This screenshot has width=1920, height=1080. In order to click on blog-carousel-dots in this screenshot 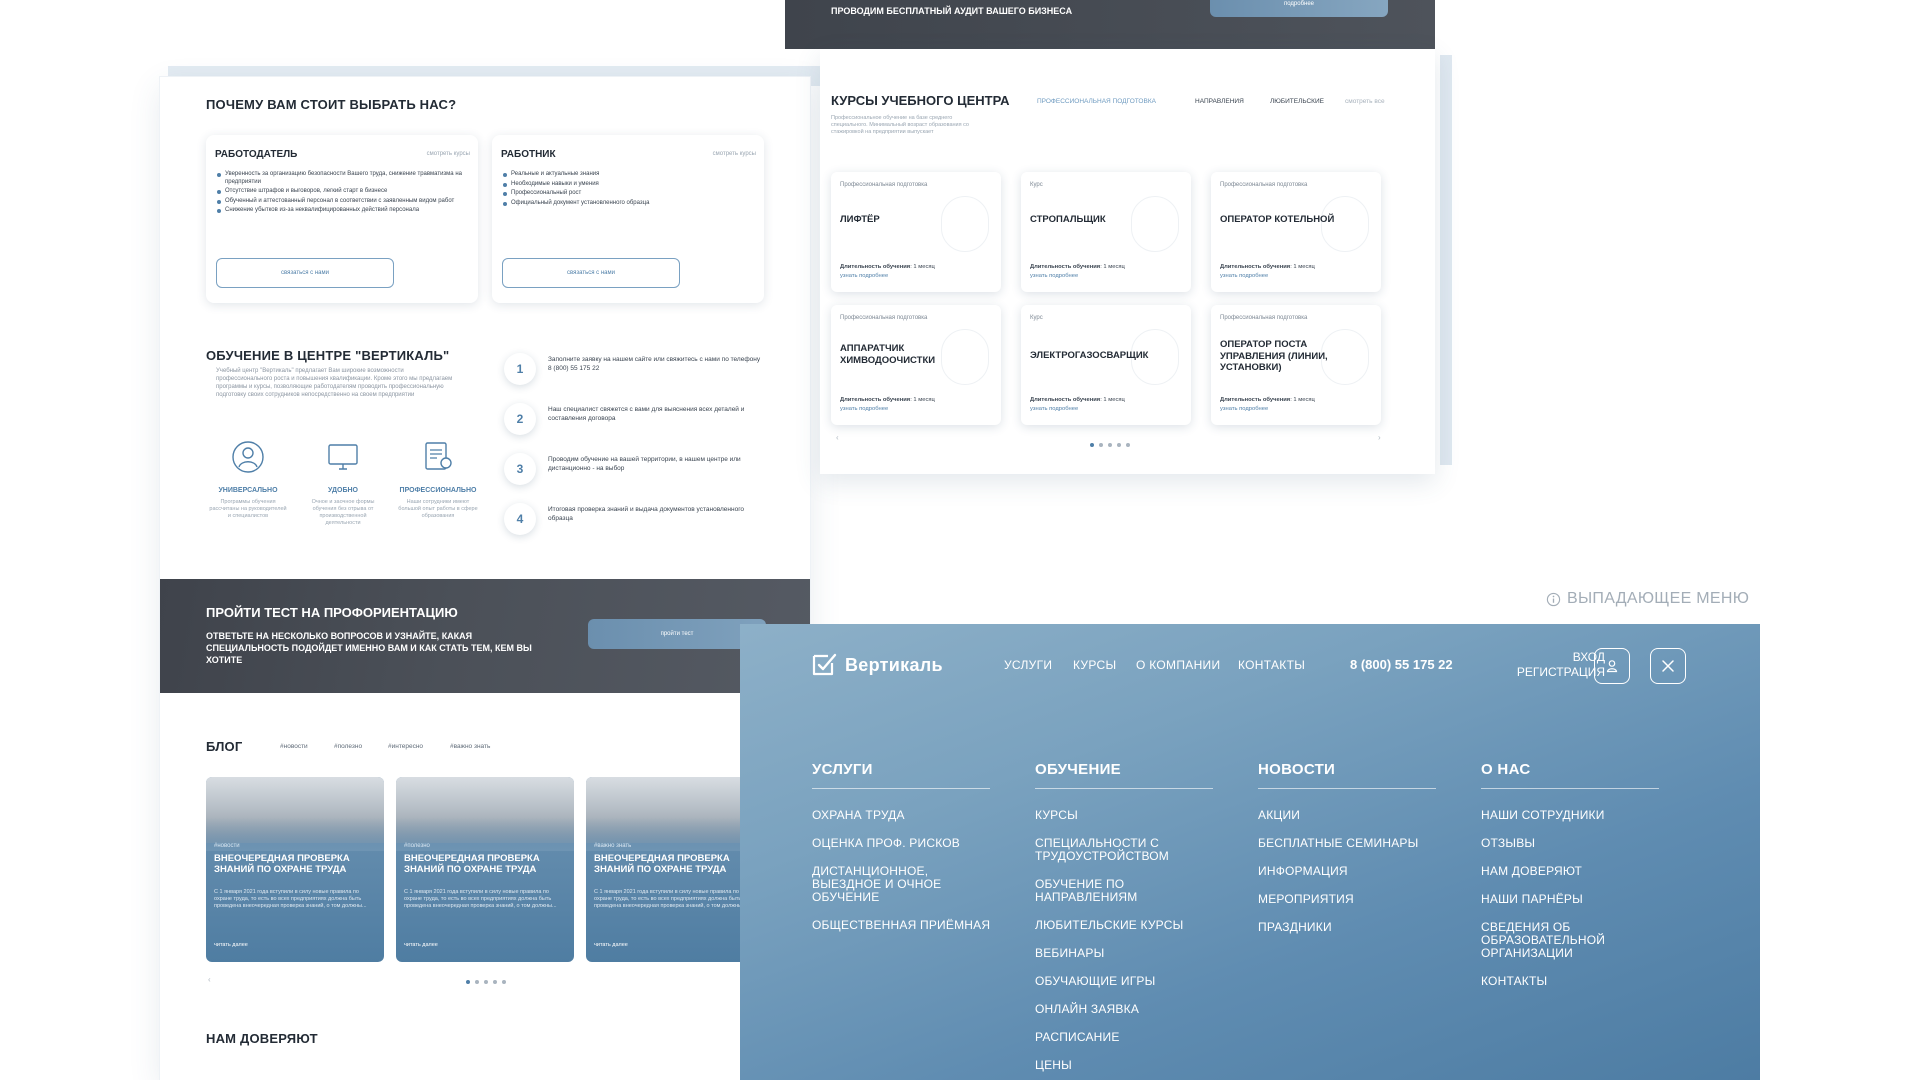, I will do `click(486, 982)`.